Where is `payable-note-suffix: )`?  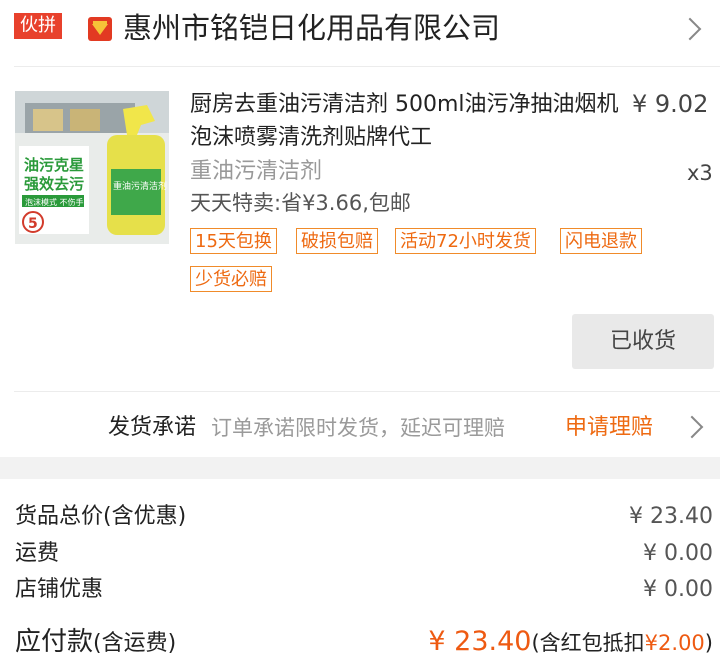 payable-note-suffix: ) is located at coordinates (708, 643).